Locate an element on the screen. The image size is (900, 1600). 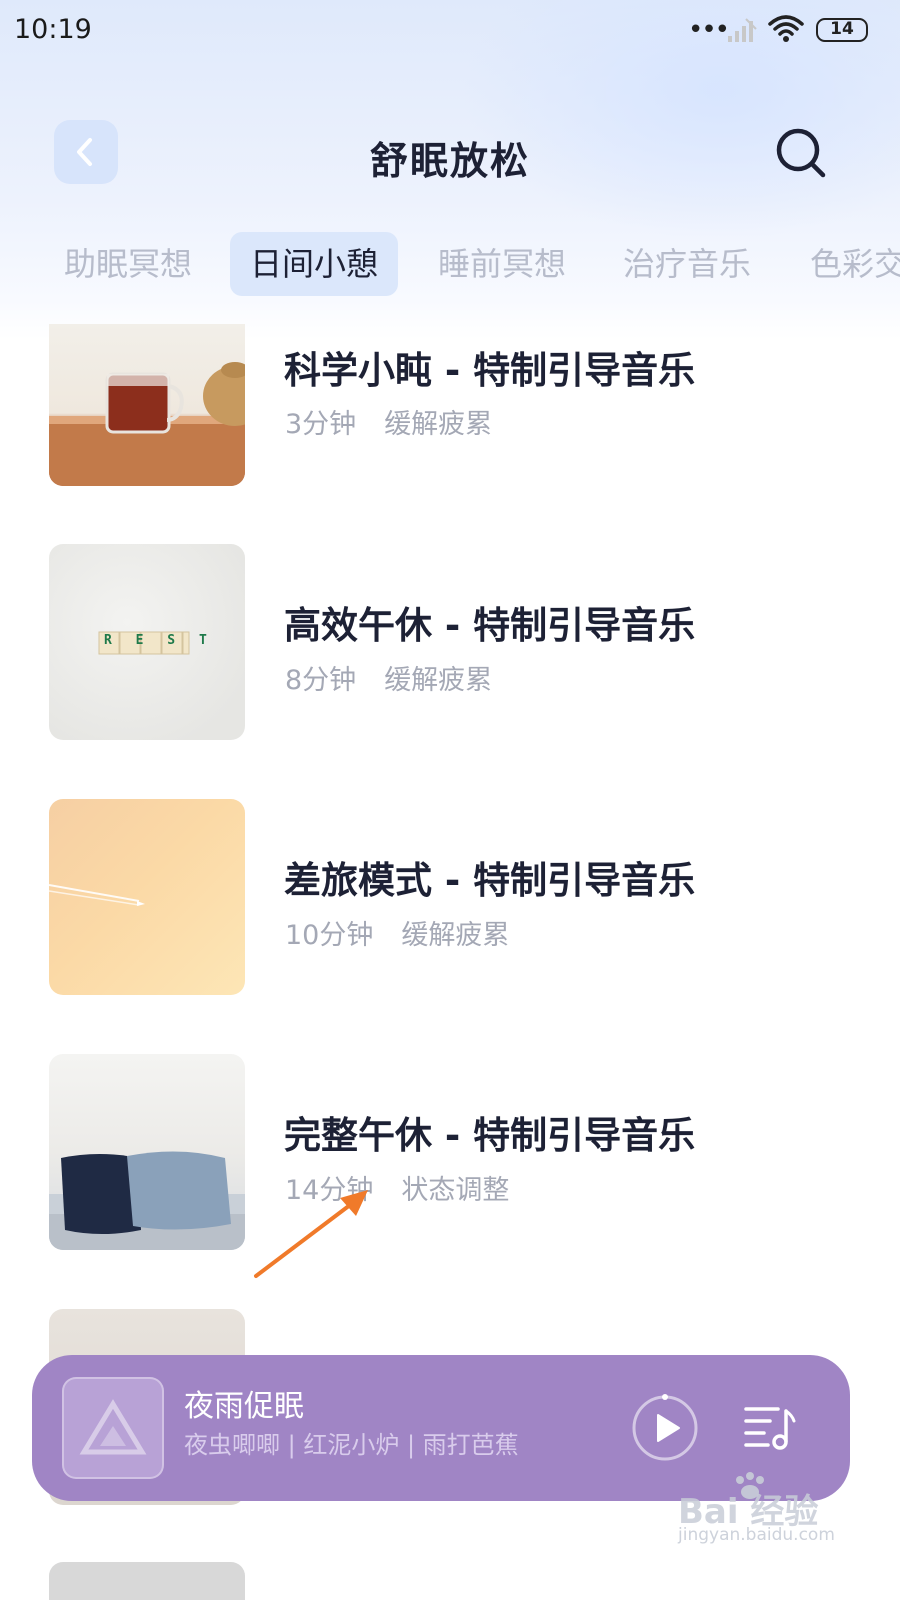
player-cover is located at coordinates (113, 1428).